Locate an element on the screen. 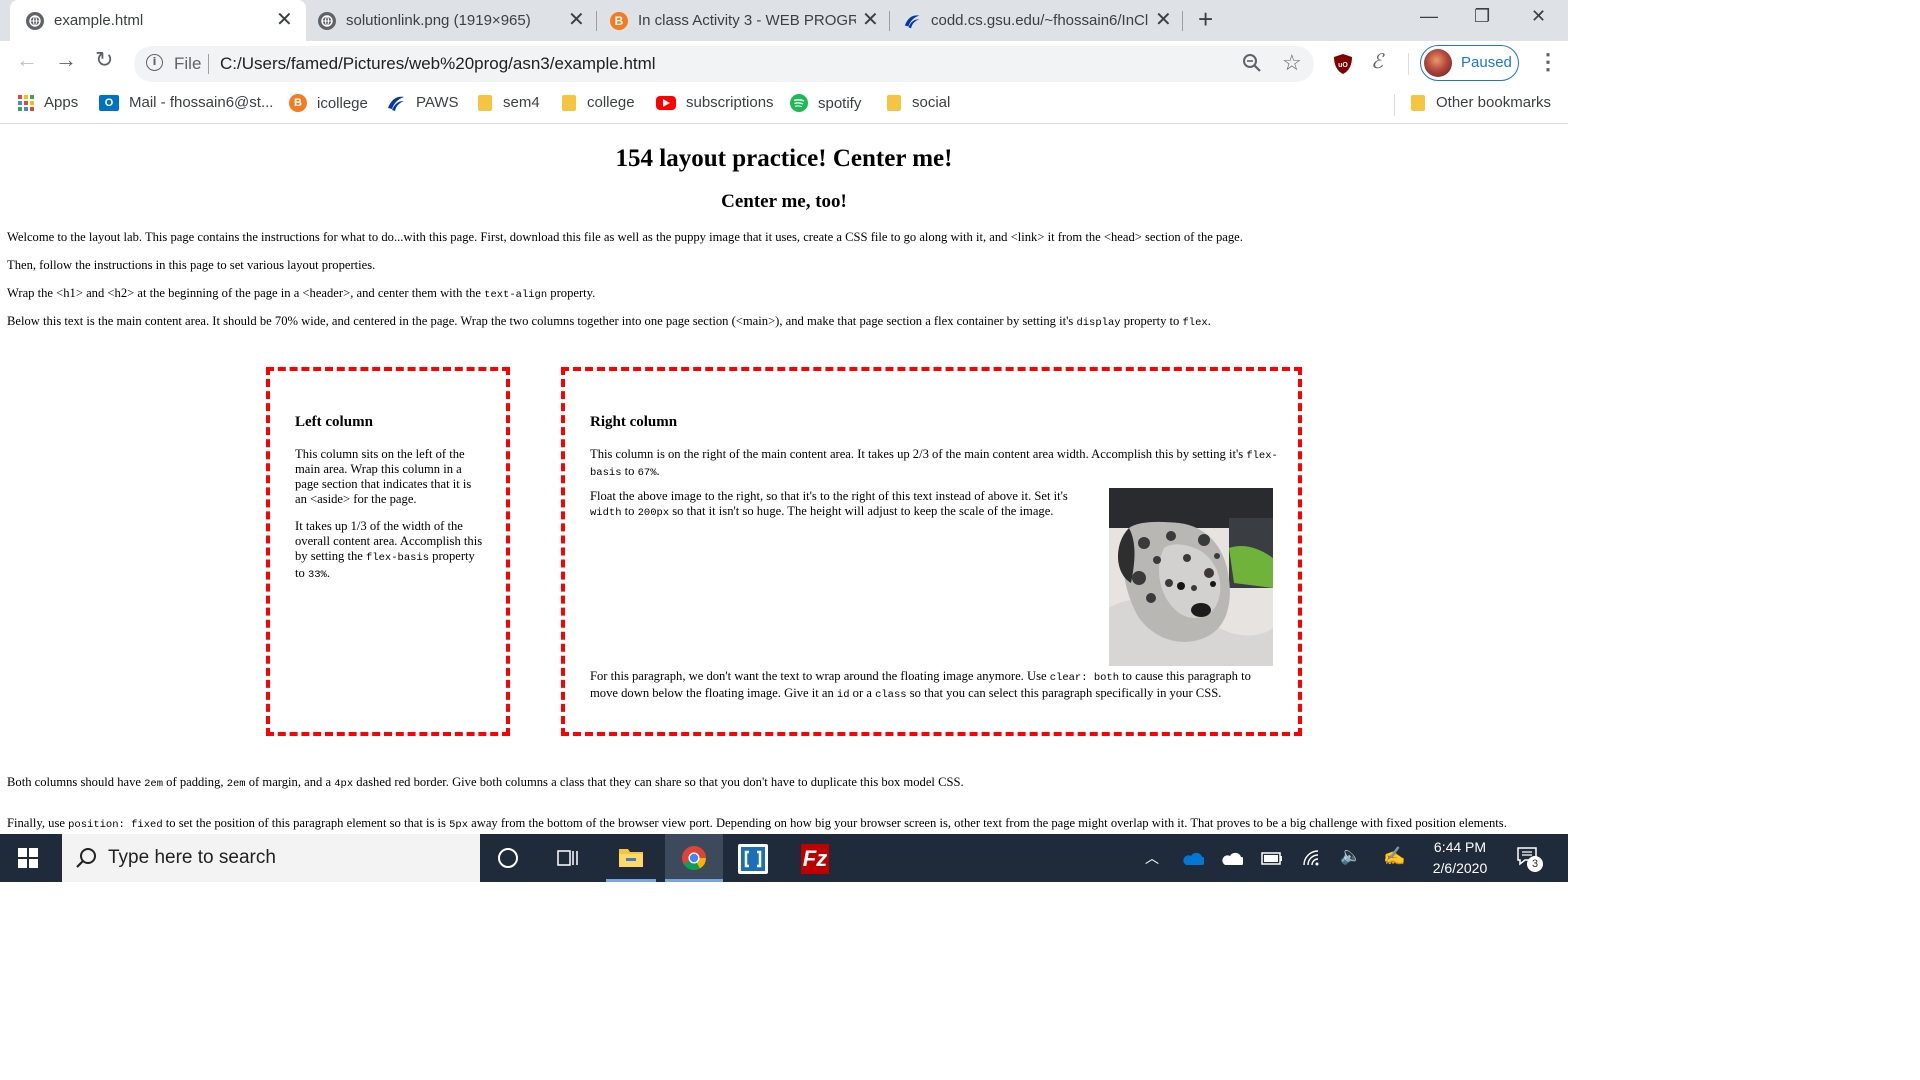 The height and width of the screenshot is (1080, 1920). show-hidden-icons: ︿ is located at coordinates (1152, 858).